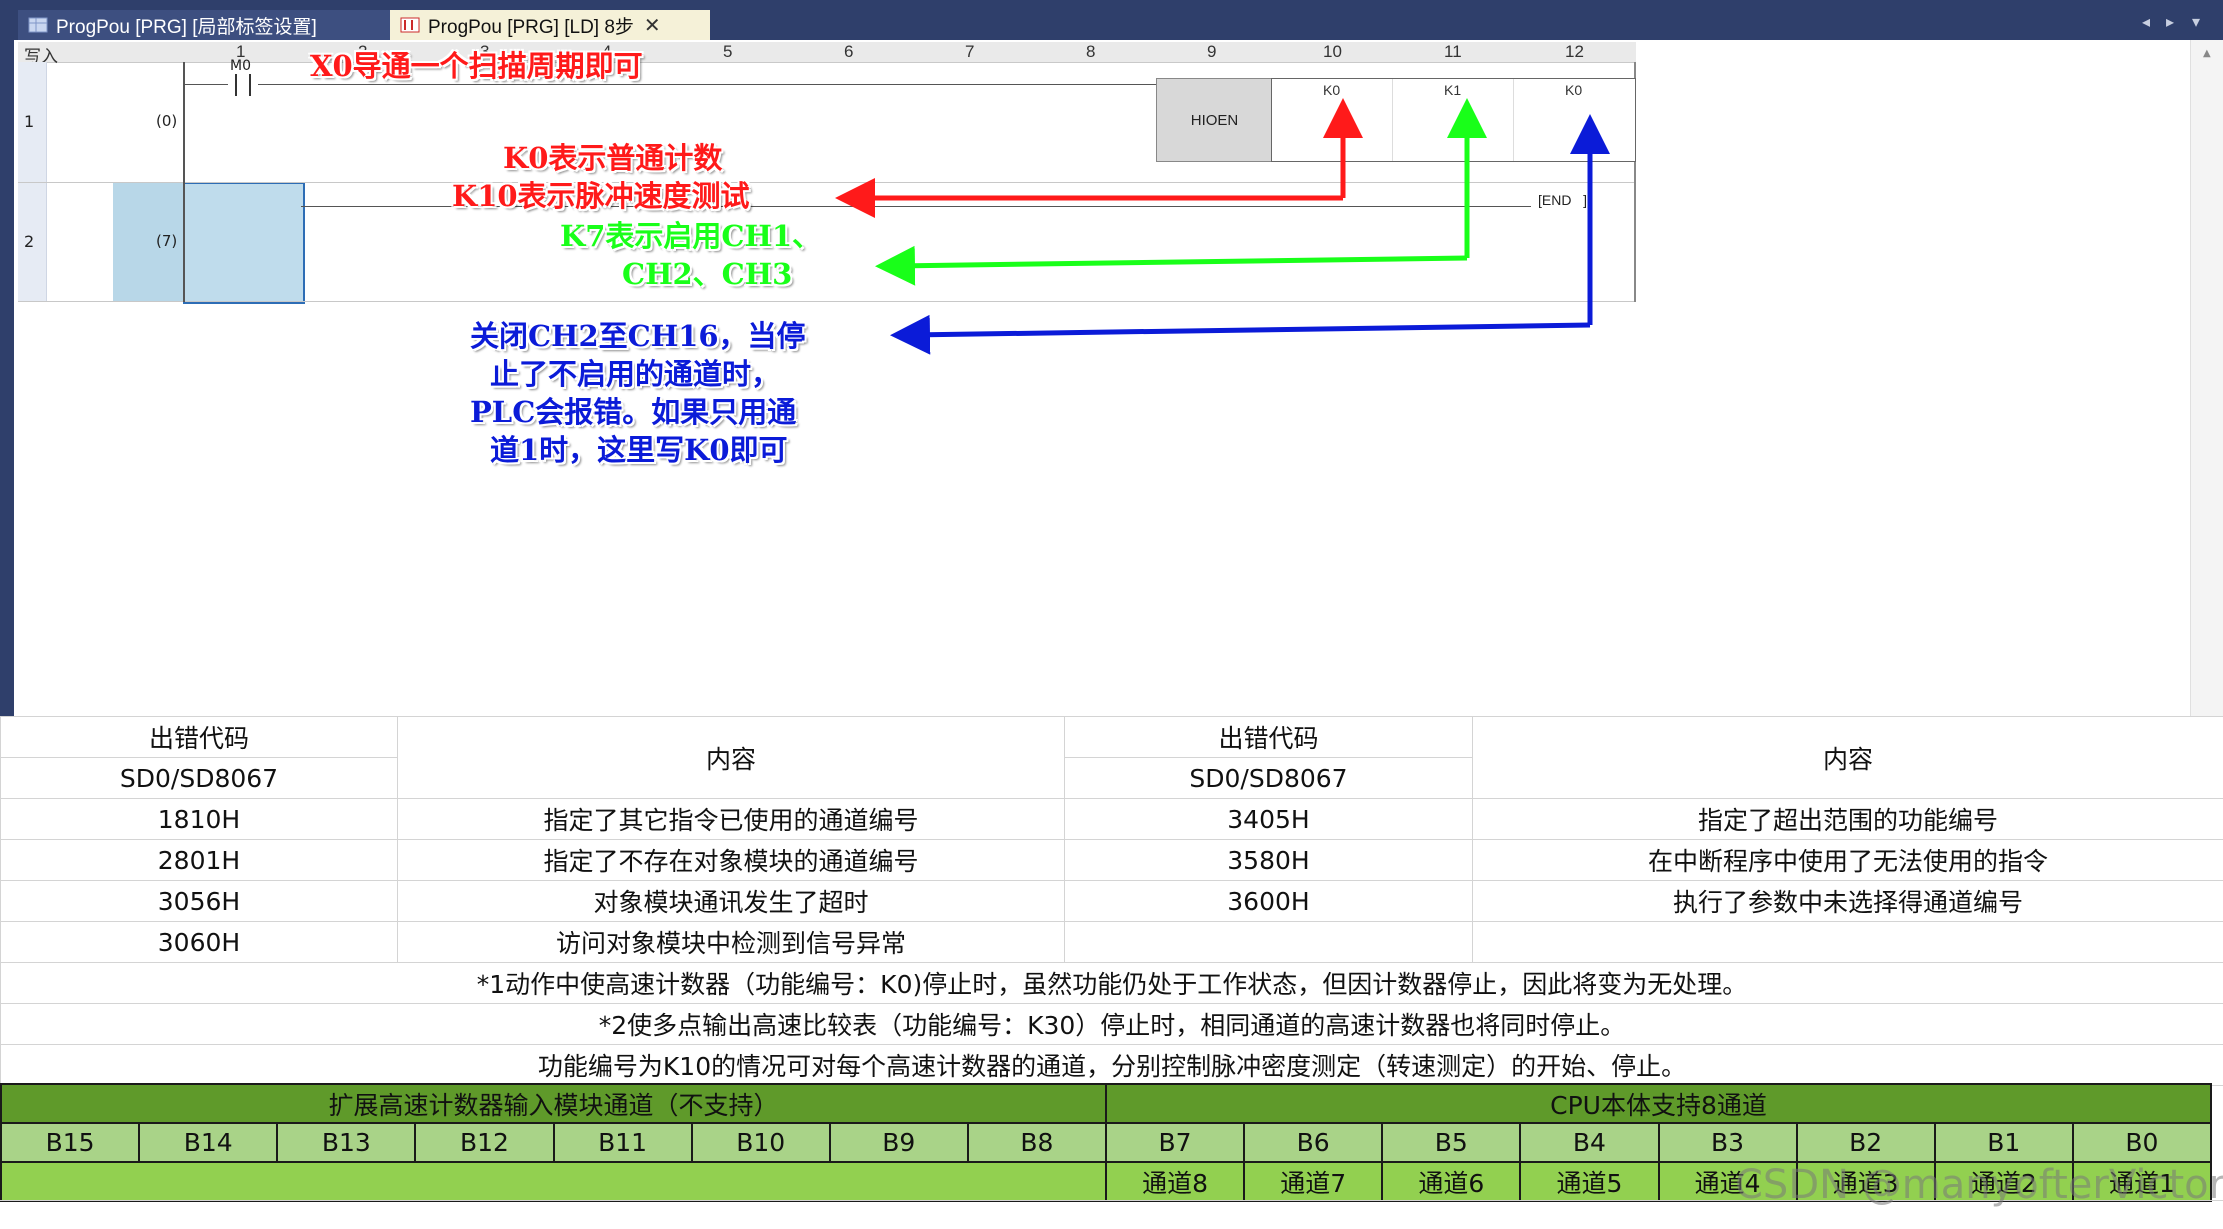 The image size is (2223, 1229). What do you see at coordinates (1557, 200) in the screenshot?
I see `end-label: END` at bounding box center [1557, 200].